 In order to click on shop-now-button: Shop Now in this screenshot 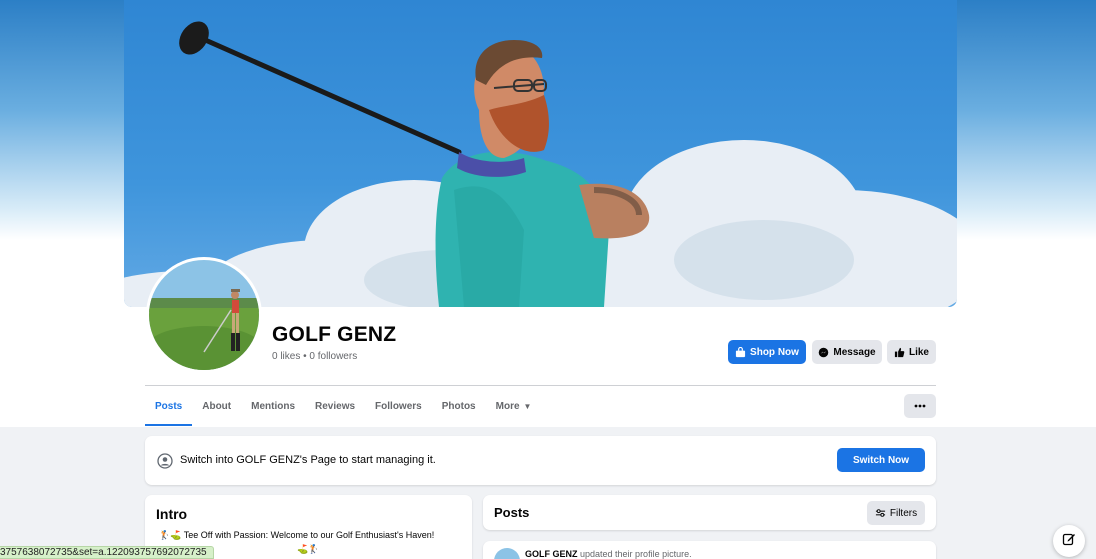, I will do `click(767, 352)`.